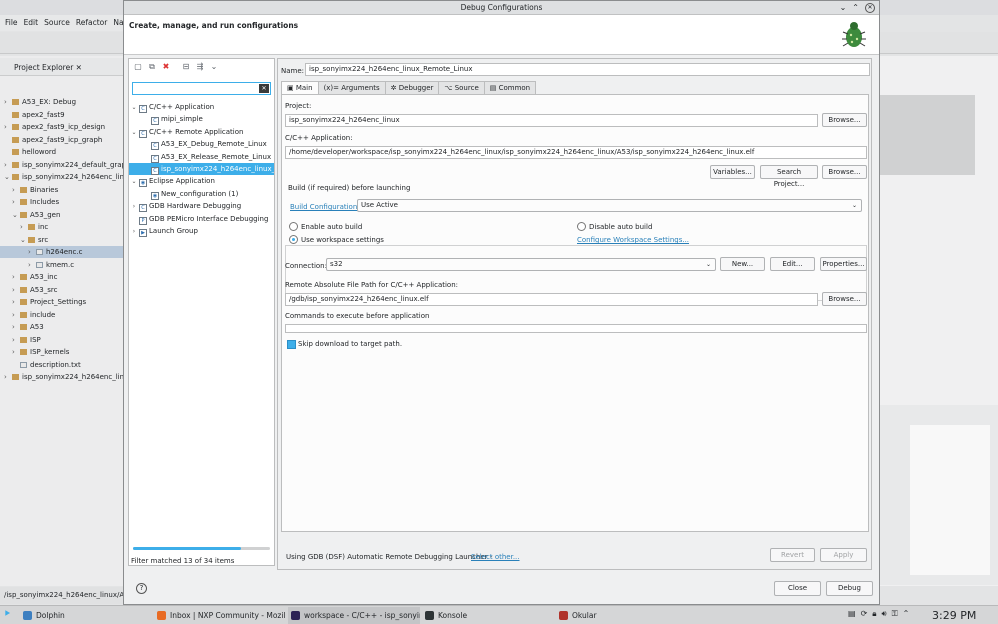  What do you see at coordinates (864, 614) in the screenshot?
I see `updates-icon: ⟳` at bounding box center [864, 614].